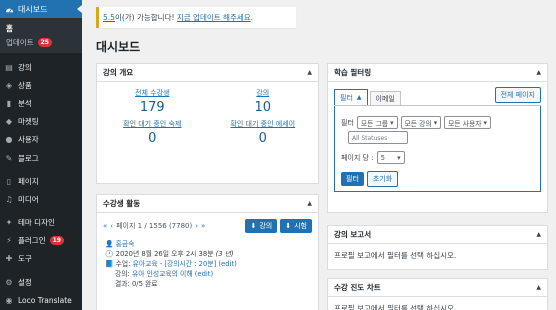 The height and width of the screenshot is (310, 556). I want to click on sidebar-subitem-updates: 업데이트 25, so click(41, 42).